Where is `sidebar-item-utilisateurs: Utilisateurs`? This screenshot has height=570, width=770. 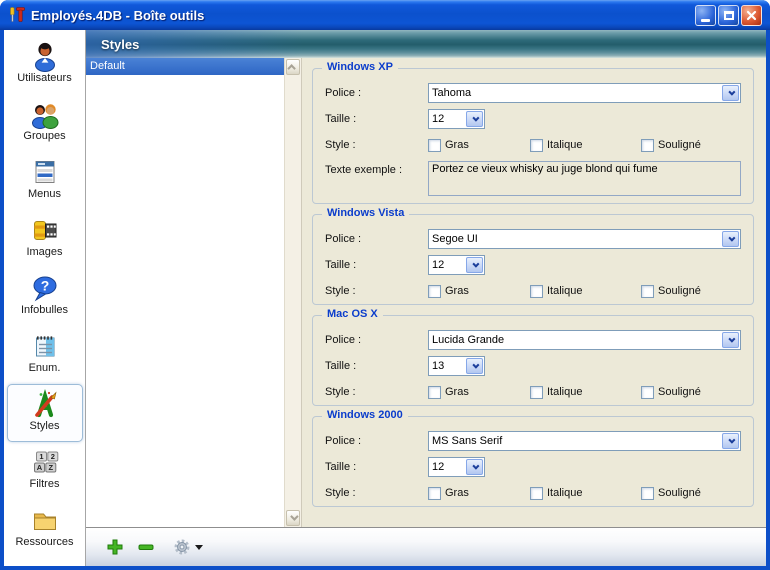 sidebar-item-utilisateurs: Utilisateurs is located at coordinates (45, 65).